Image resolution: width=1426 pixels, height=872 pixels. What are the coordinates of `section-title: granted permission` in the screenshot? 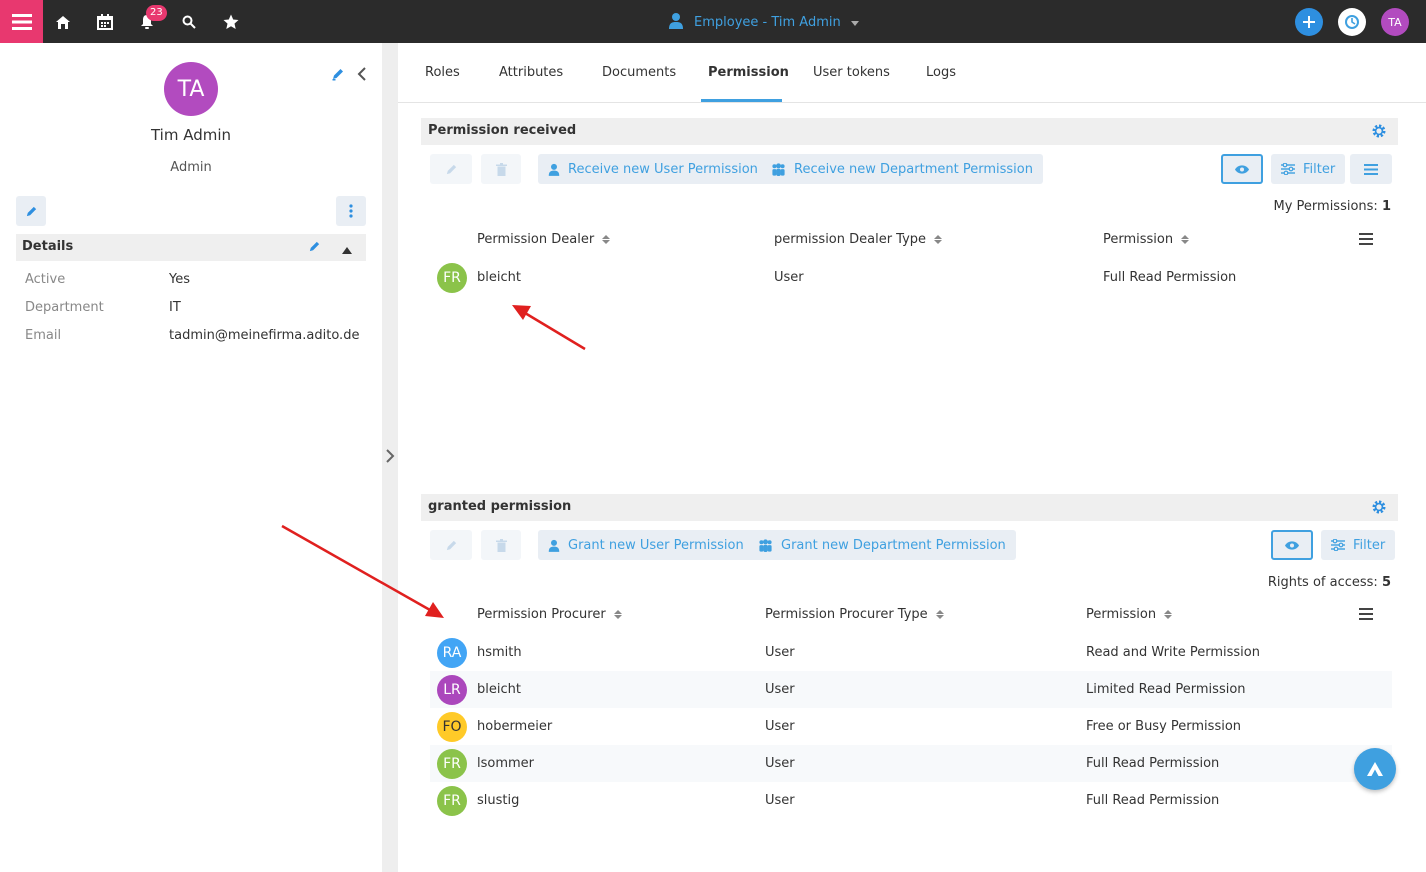 It's located at (500, 506).